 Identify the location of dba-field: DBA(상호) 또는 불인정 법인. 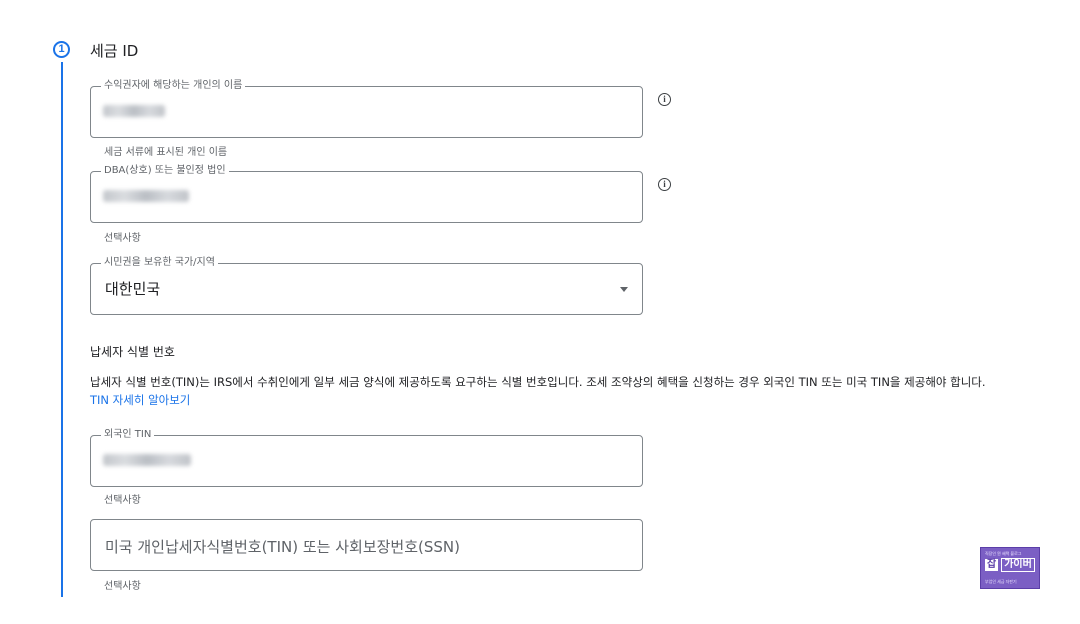
(366, 194).